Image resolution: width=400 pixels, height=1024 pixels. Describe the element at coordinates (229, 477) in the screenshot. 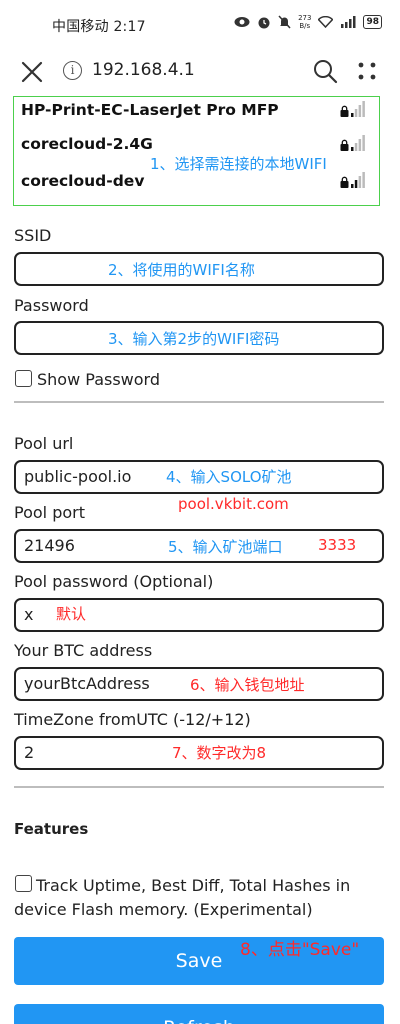

I see `annotation-step4: 4、输入SOLO矿池` at that location.